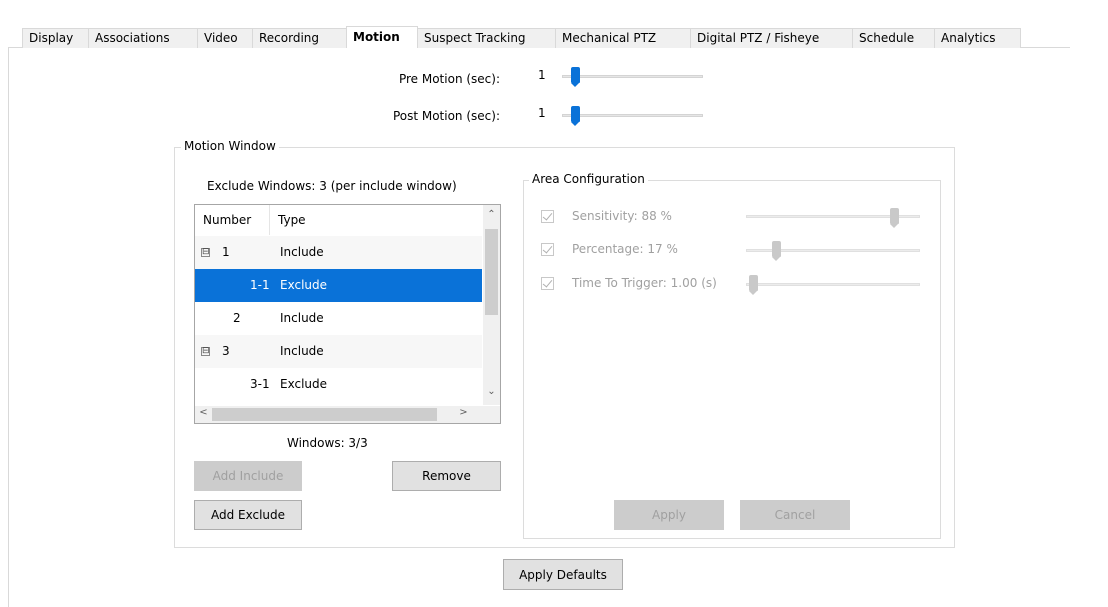 This screenshot has width=1108, height=607. Describe the element at coordinates (260, 384) in the screenshot. I see `row-number: 3-1` at that location.